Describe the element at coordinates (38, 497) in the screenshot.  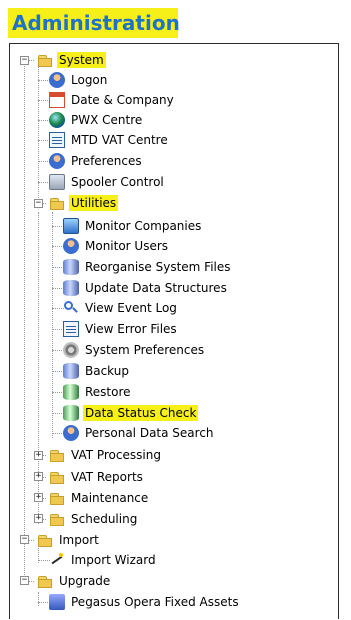
I see `expand-maintenance-icon: +` at that location.